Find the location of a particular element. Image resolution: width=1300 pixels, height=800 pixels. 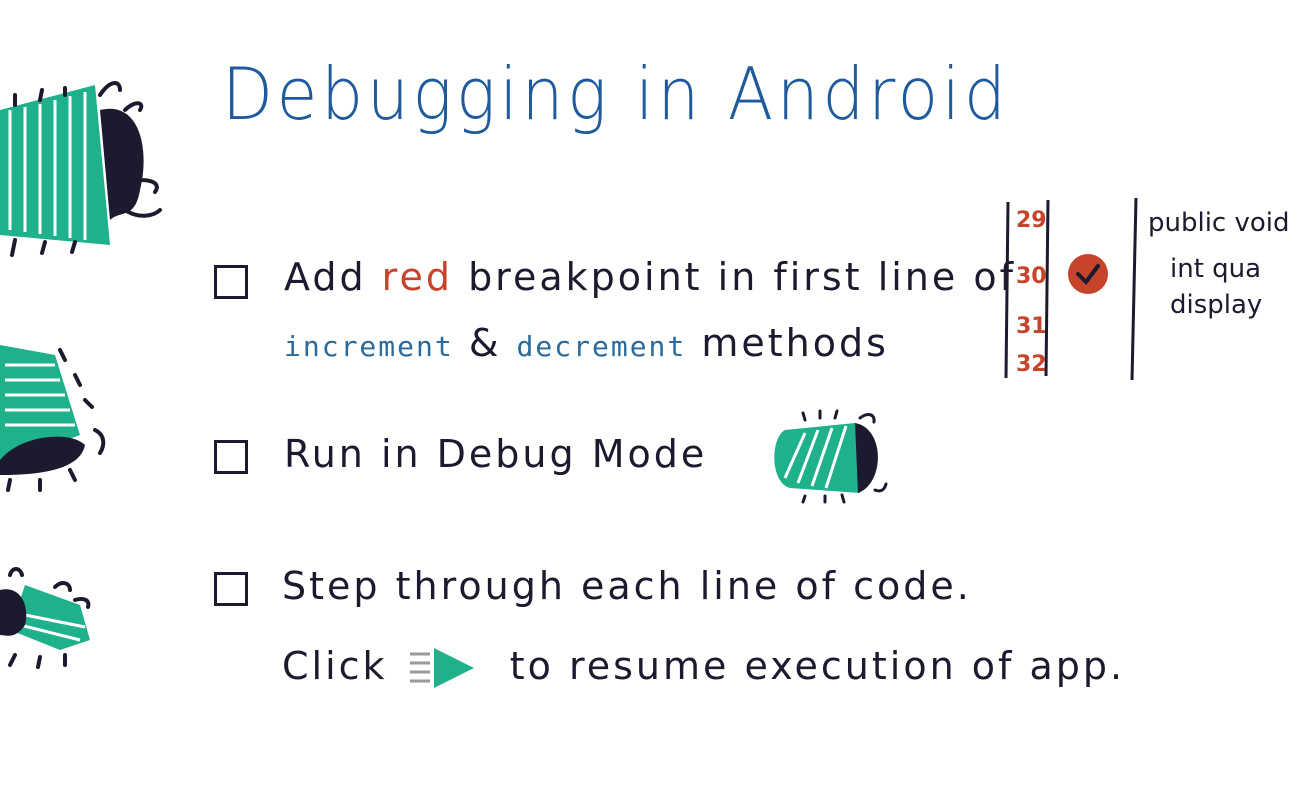

method-decrement: decrement is located at coordinates (601, 346).